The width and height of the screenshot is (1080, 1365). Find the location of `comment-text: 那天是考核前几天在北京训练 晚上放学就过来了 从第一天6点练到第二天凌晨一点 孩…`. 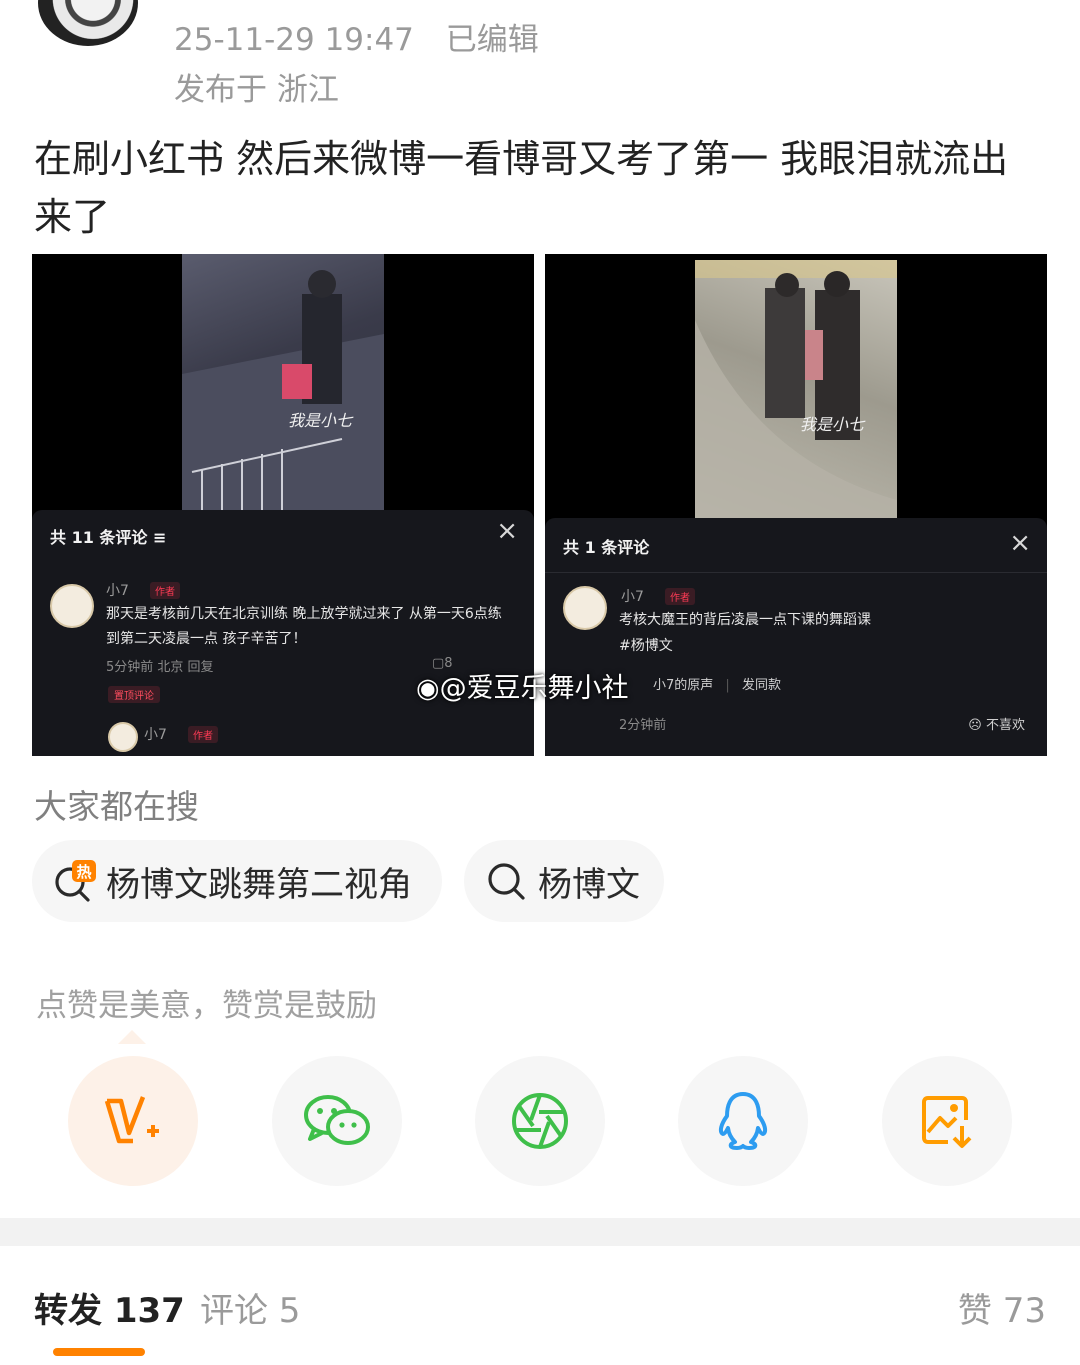

comment-text: 那天是考核前几天在北京训练 晚上放学就过来了 从第一天6点练到第二天凌晨一点 孩… is located at coordinates (304, 626).